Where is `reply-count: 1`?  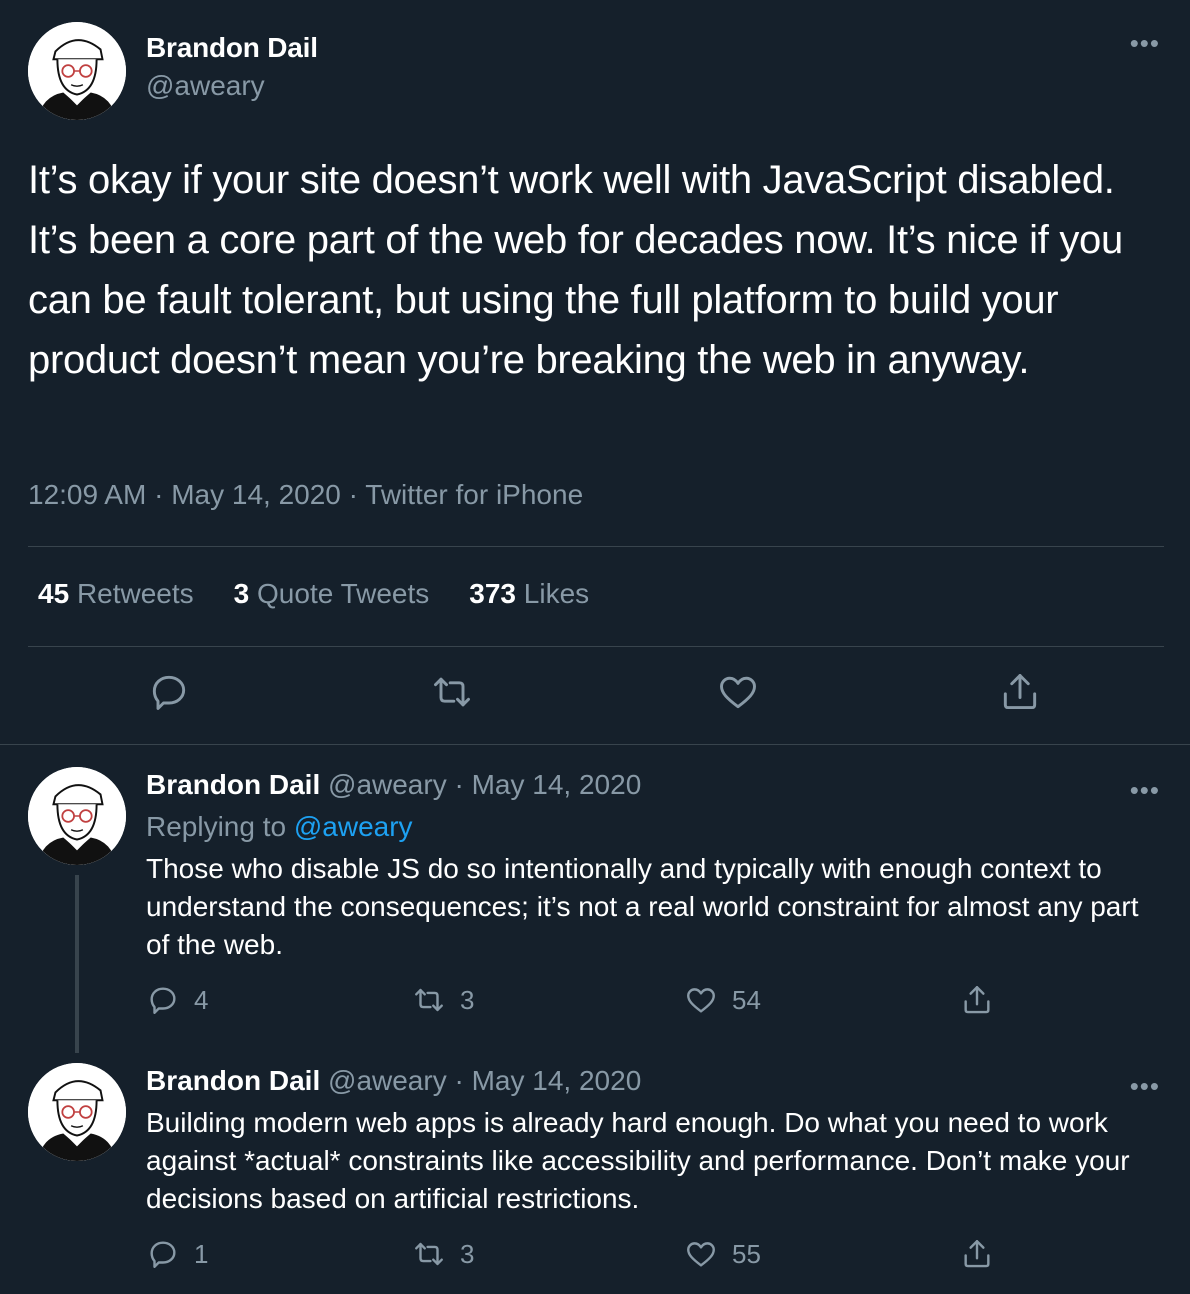
reply-count: 1 is located at coordinates (201, 1253).